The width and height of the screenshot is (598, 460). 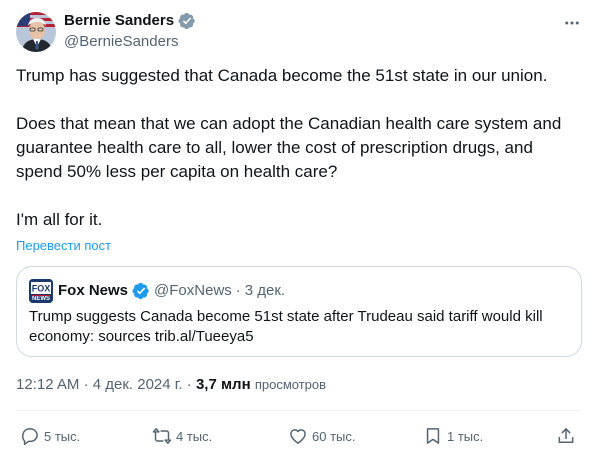 I want to click on like-button: 60 тыс., so click(x=321, y=436).